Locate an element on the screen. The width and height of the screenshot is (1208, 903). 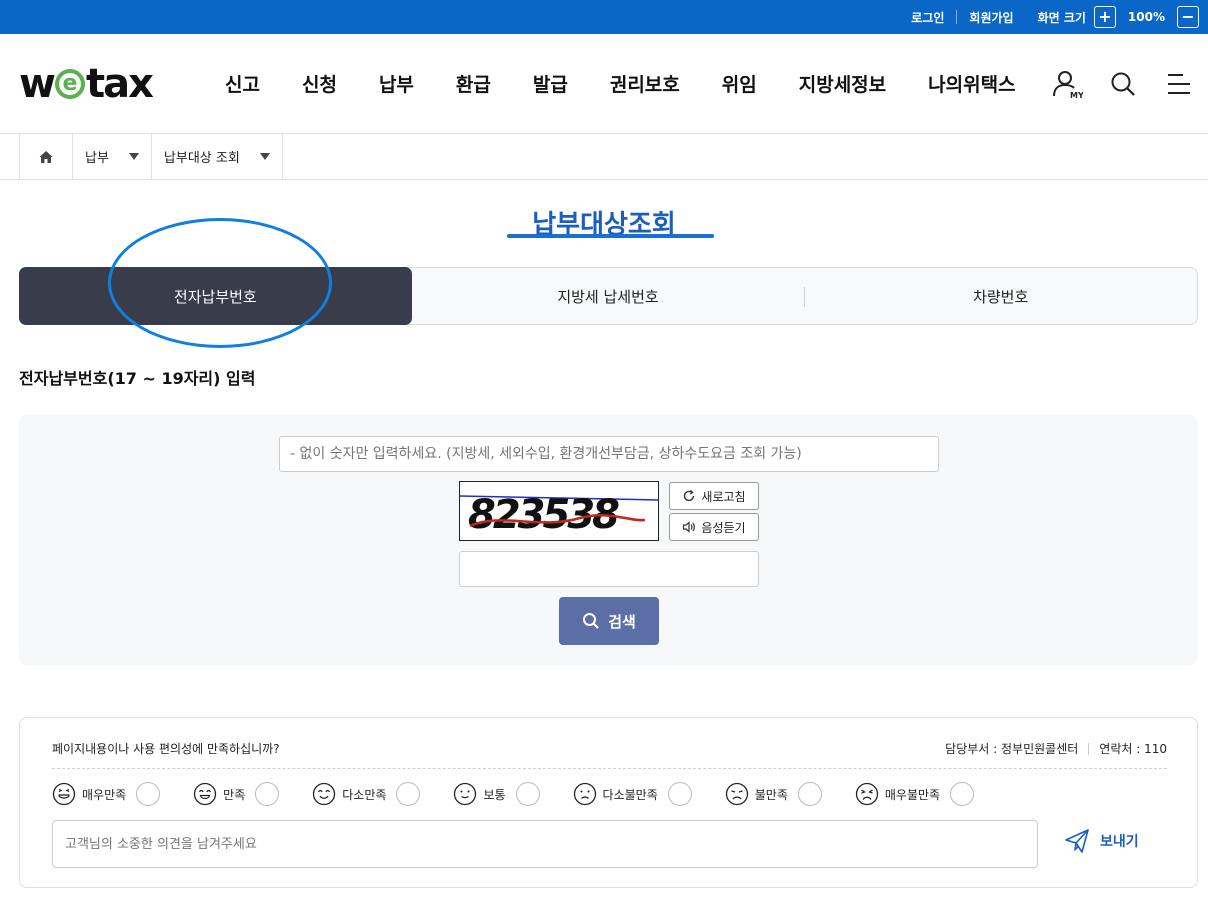
zoom-out-button: − is located at coordinates (1188, 17).